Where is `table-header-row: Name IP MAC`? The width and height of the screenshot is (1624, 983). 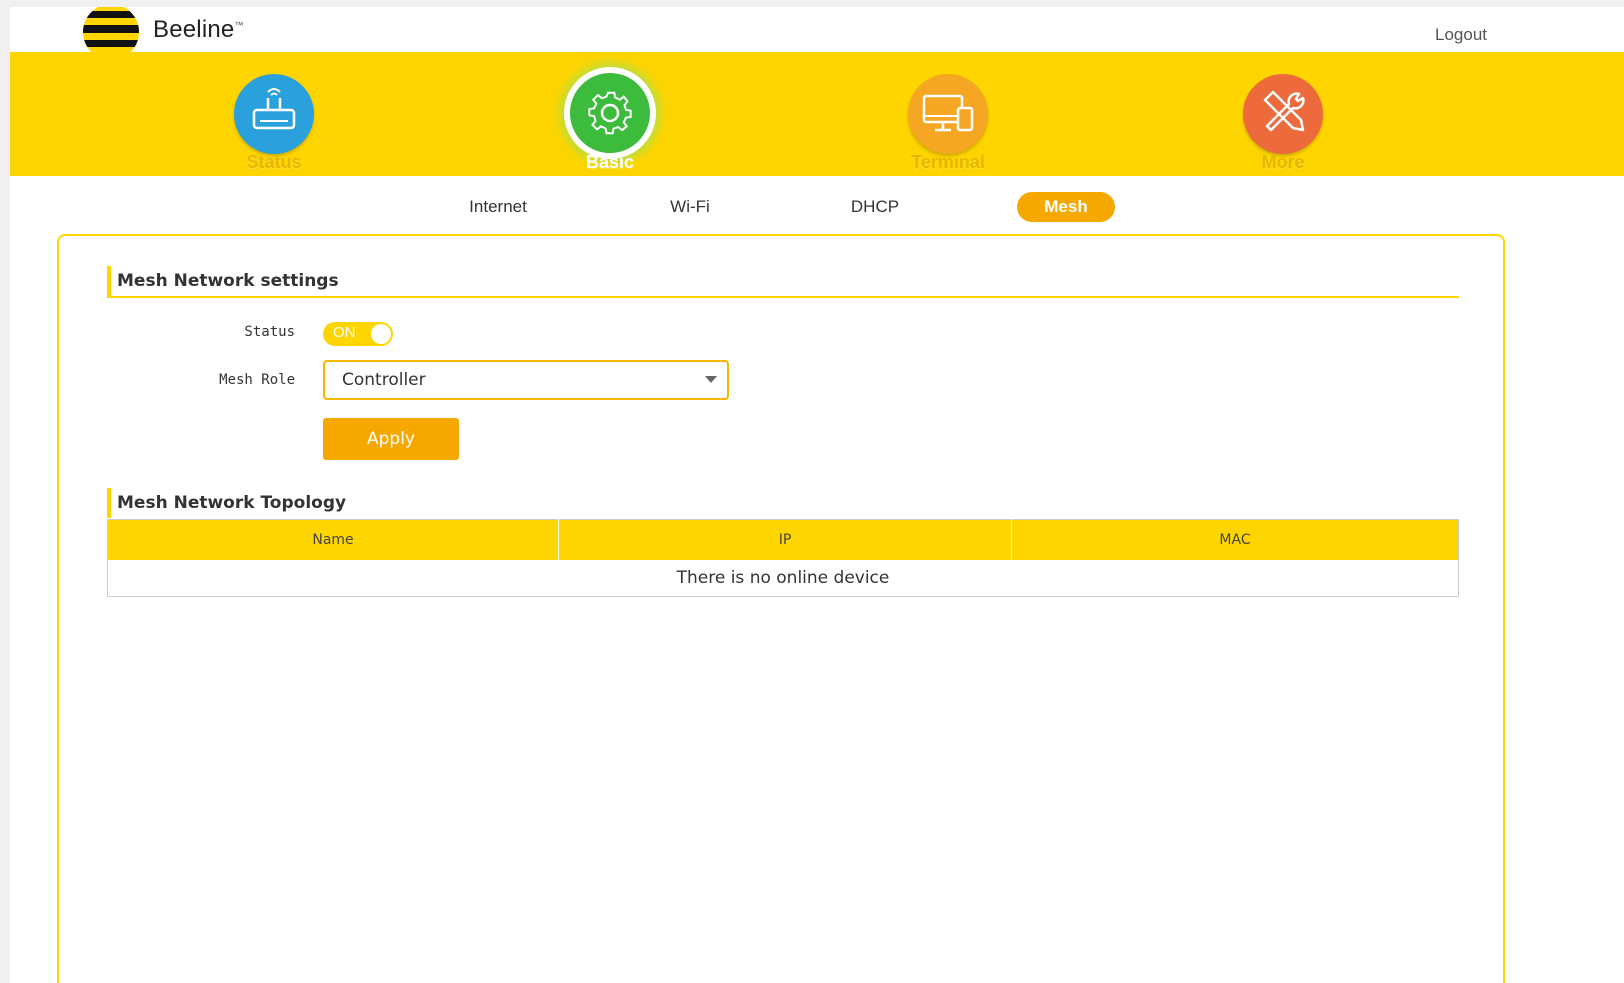 table-header-row: Name IP MAC is located at coordinates (783, 539).